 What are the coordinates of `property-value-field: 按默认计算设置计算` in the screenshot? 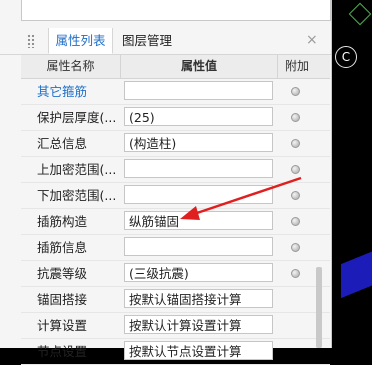 It's located at (198, 324).